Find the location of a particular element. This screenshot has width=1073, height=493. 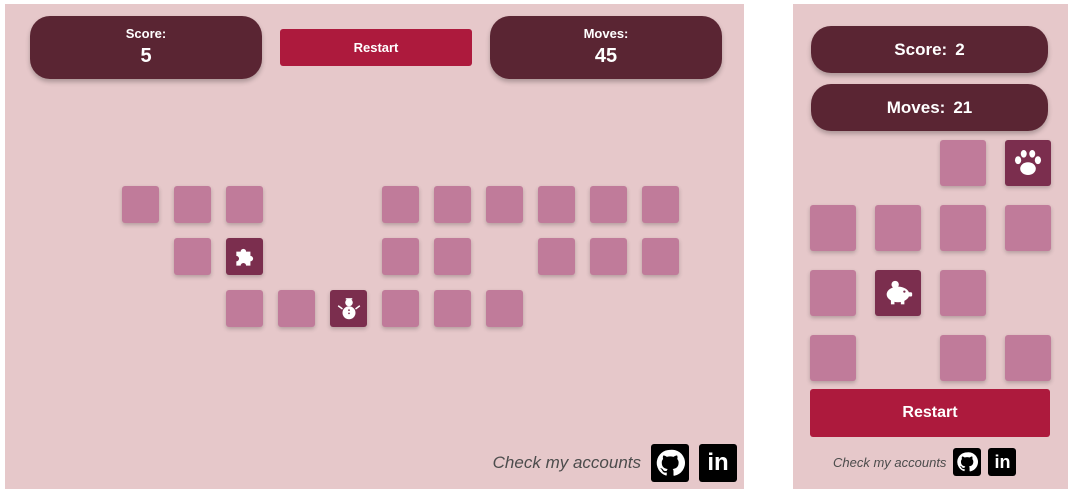

puzzle-piece-icon is located at coordinates (244, 257).